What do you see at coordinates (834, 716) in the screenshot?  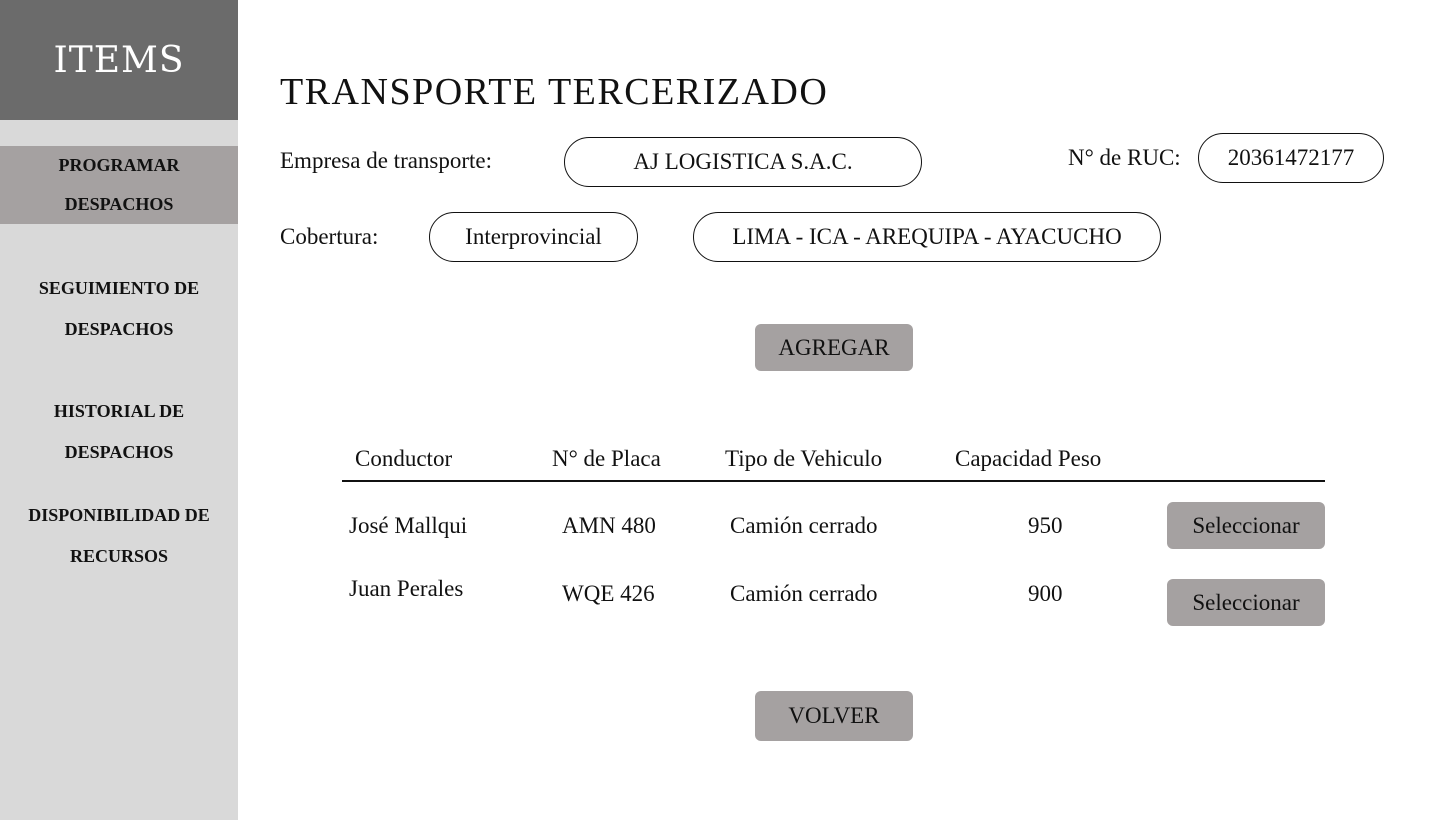 I see `back-button: VOLVER` at bounding box center [834, 716].